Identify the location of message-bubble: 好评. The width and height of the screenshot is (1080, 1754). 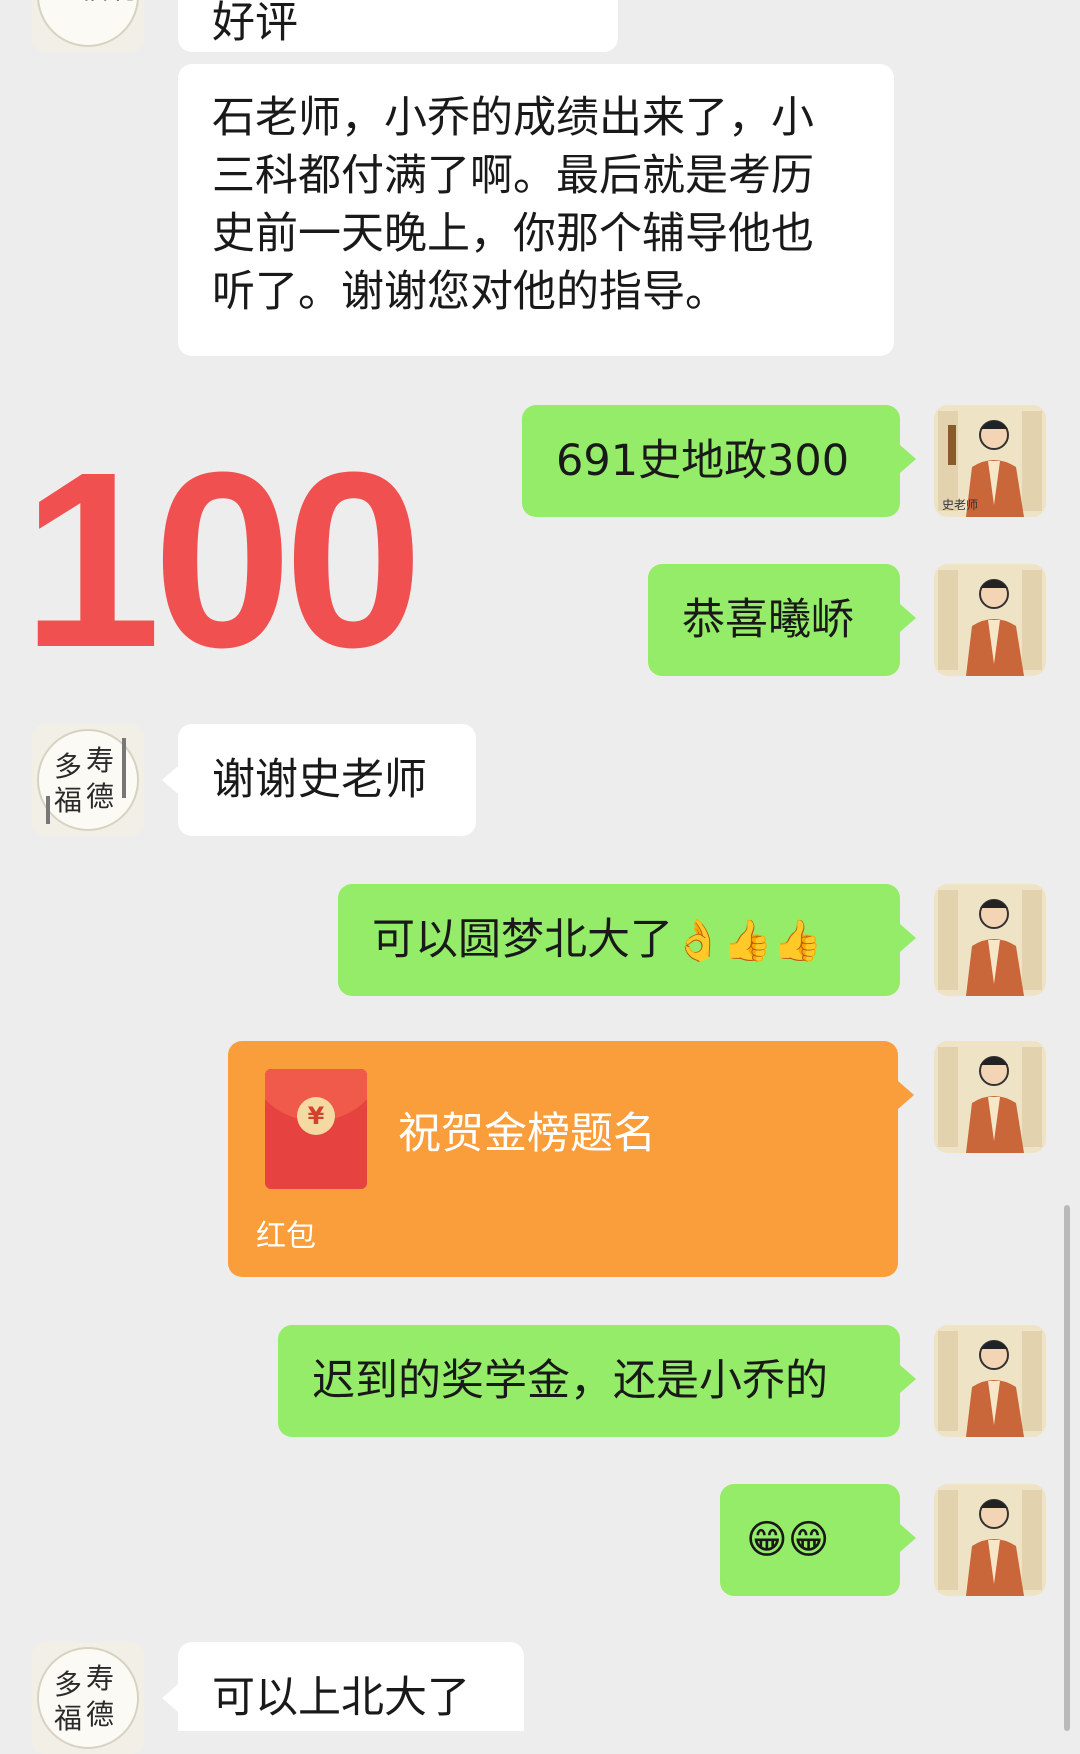
(398, 26).